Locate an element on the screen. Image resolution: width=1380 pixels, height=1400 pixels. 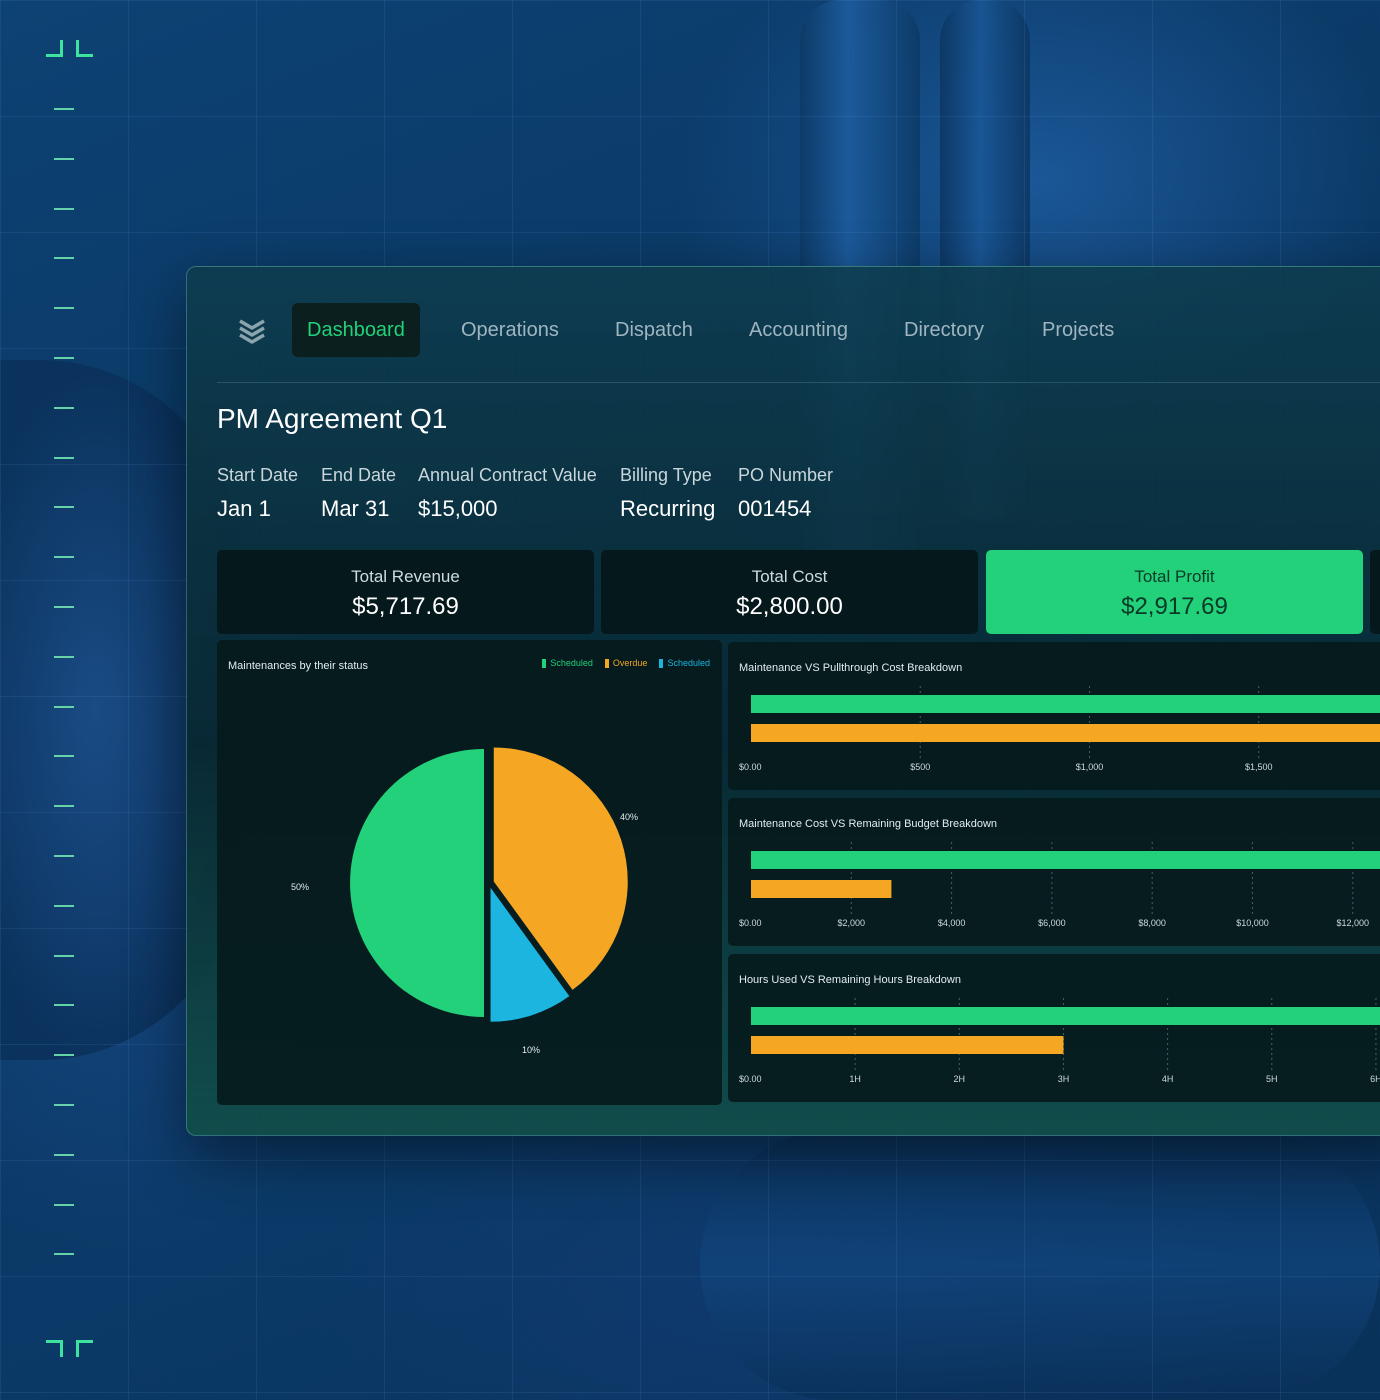
stacked-chevrons-icon is located at coordinates (252, 330).